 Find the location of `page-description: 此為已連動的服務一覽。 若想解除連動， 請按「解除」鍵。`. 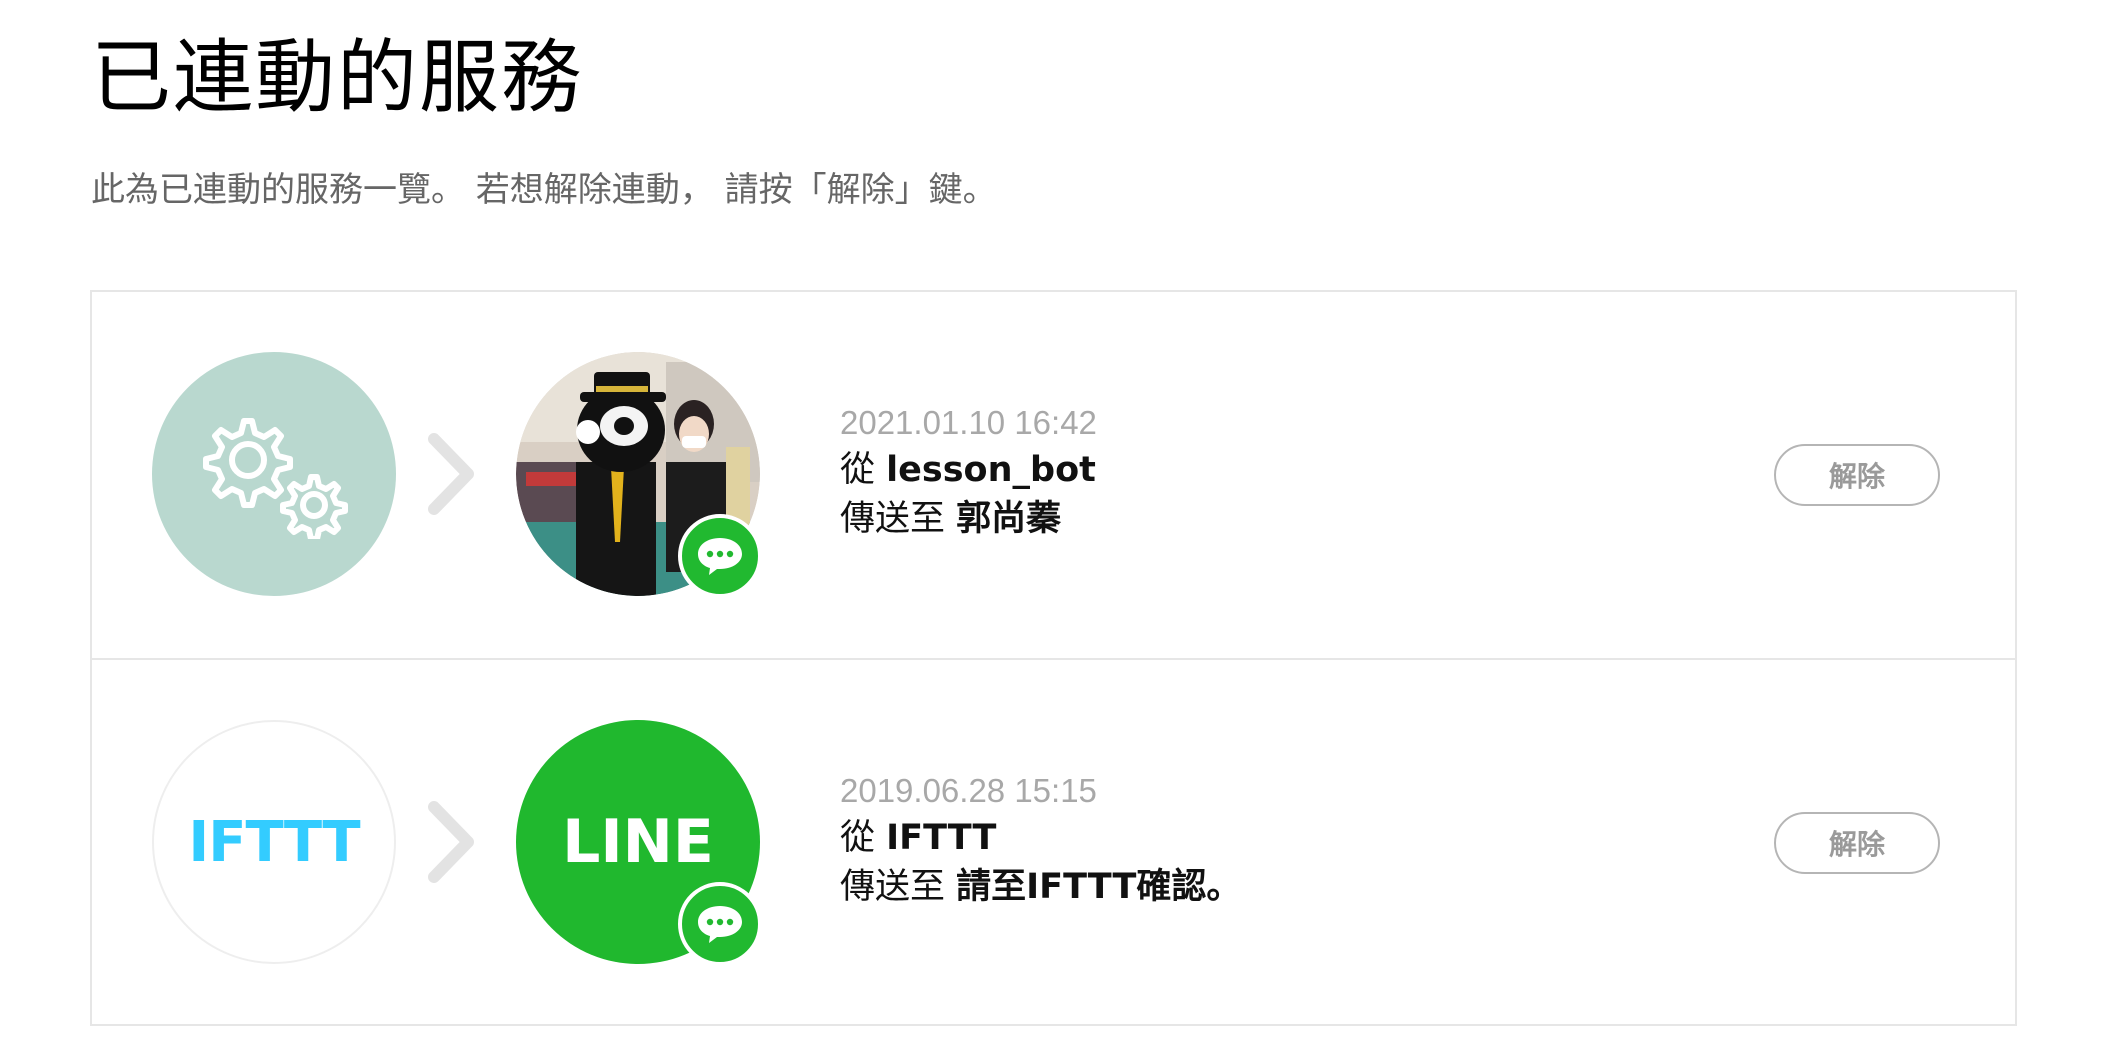

page-description: 此為已連動的服務一覽。 若想解除連動， 請按「解除」鍵。 is located at coordinates (544, 190).